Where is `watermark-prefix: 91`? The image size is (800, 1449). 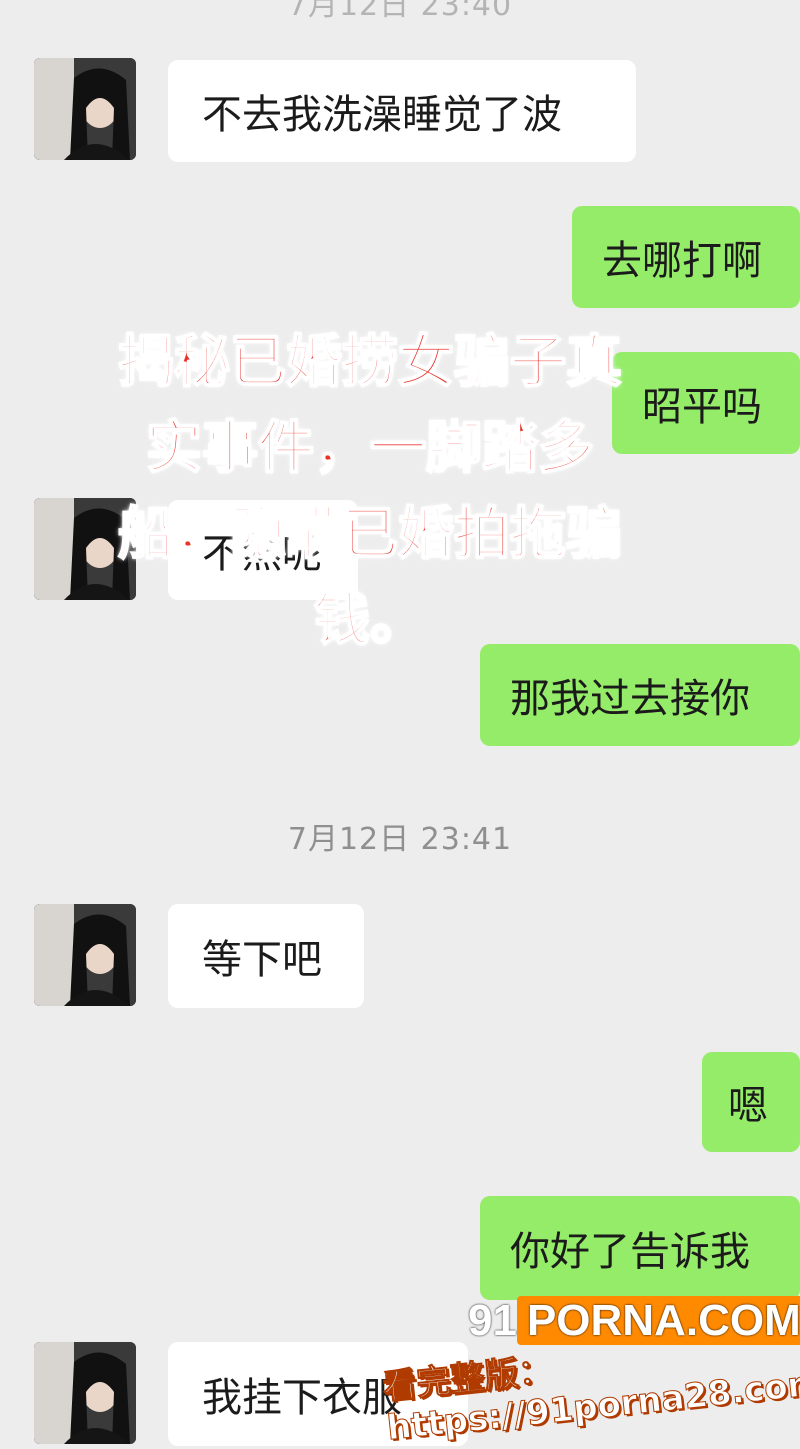 watermark-prefix: 91 is located at coordinates (492, 1320).